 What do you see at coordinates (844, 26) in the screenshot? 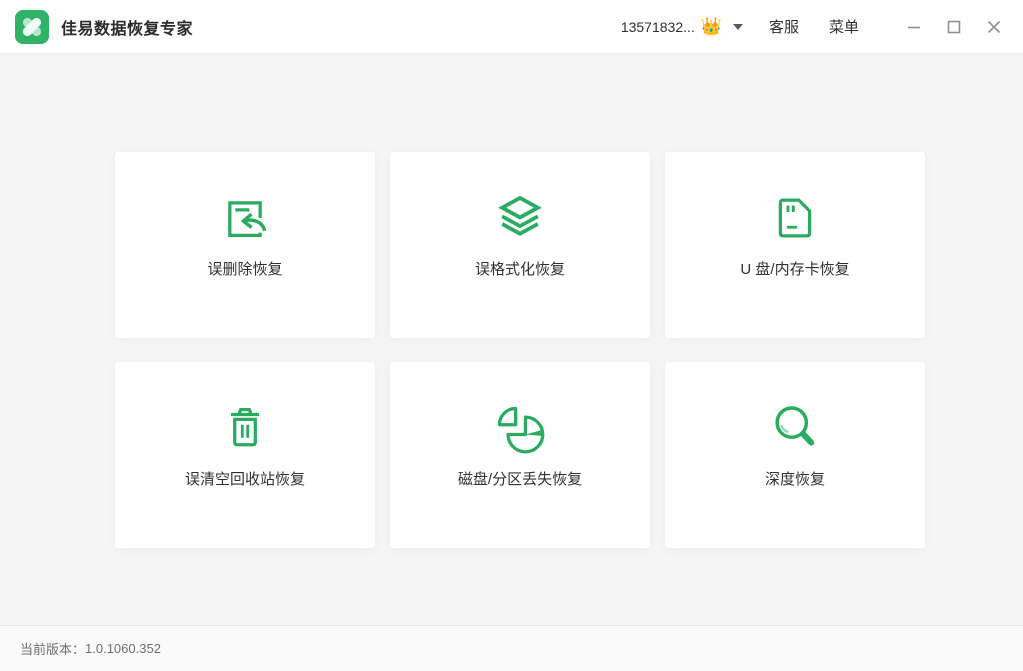
I see `menu-button: 菜单` at bounding box center [844, 26].